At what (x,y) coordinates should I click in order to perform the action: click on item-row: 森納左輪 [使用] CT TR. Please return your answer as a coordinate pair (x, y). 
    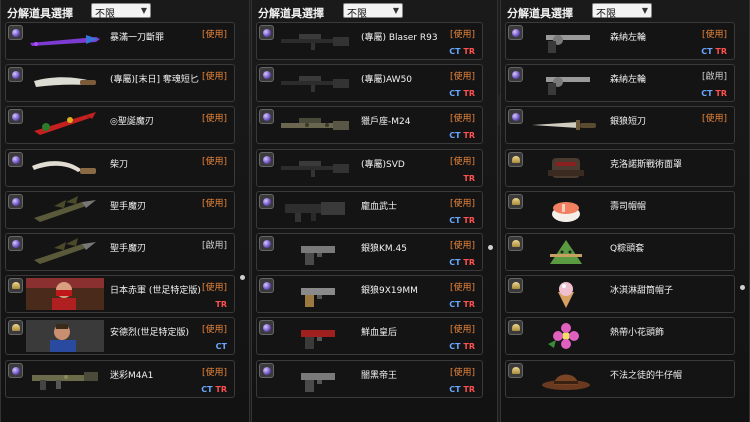
    Looking at the image, I should click on (620, 41).